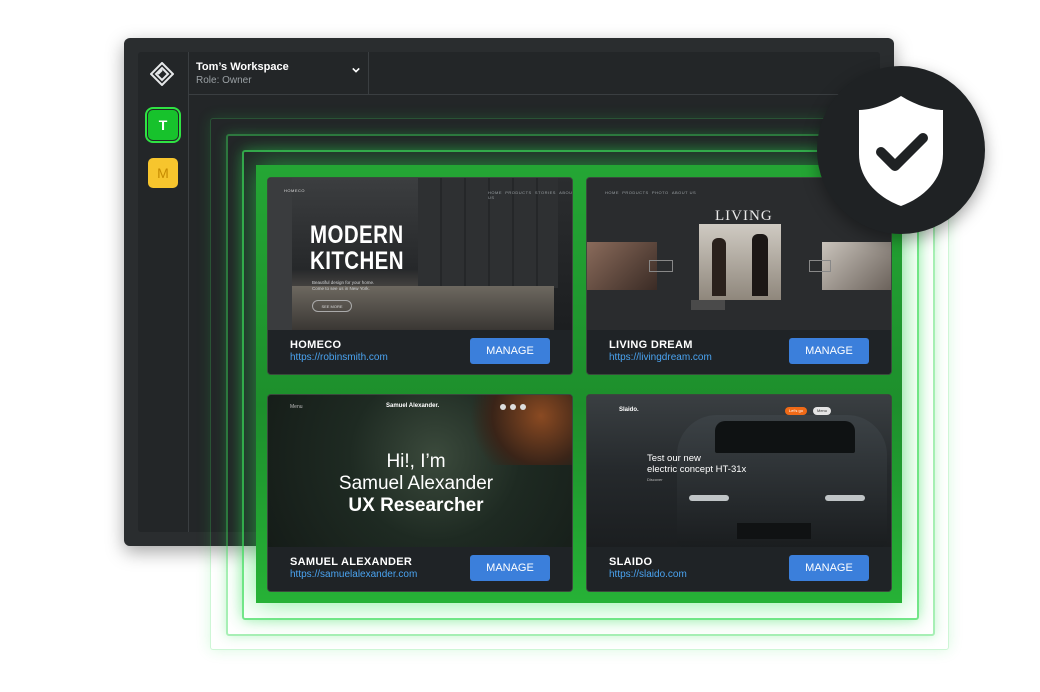  What do you see at coordinates (416, 461) in the screenshot?
I see `preview-line-1: Hi!, I’m` at bounding box center [416, 461].